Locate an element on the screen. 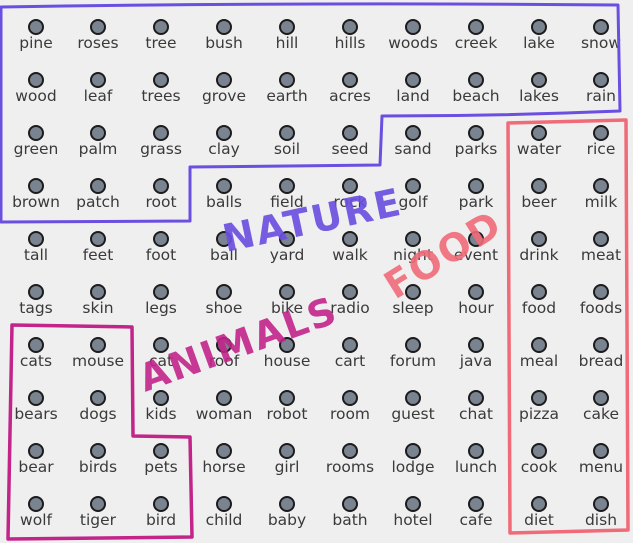 The width and height of the screenshot is (633, 543). nature-label: NATURE is located at coordinates (312, 220).